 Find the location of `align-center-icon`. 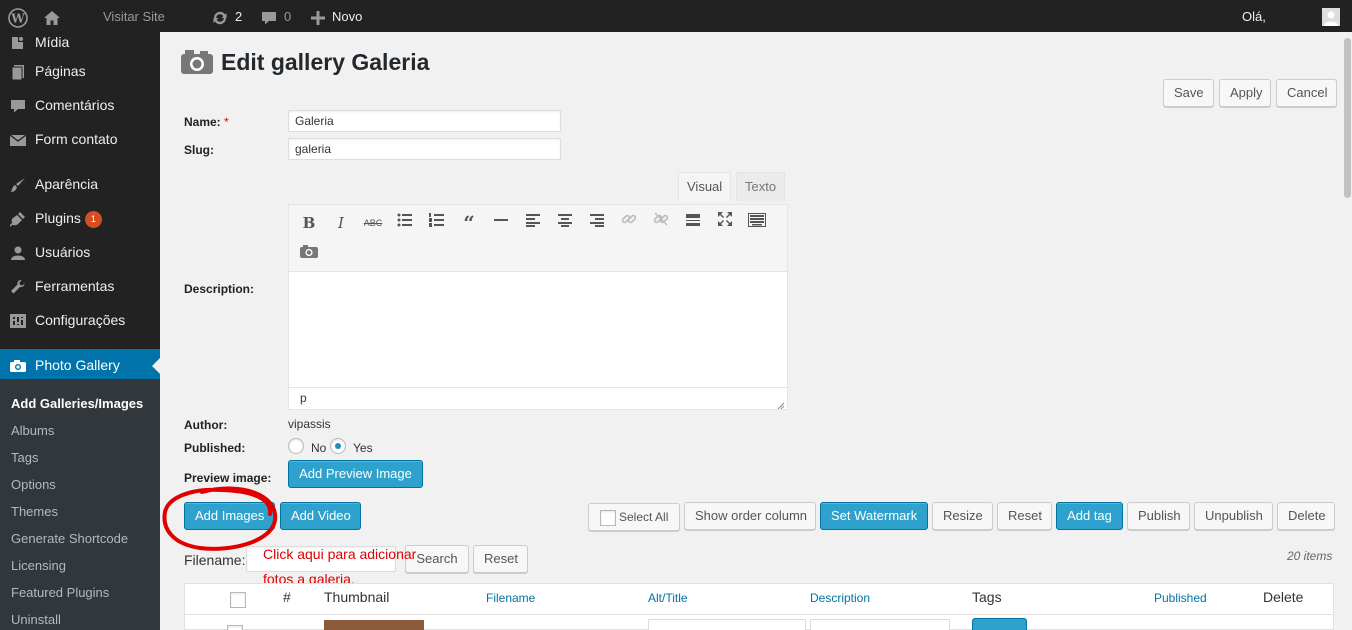

align-center-icon is located at coordinates (565, 223).